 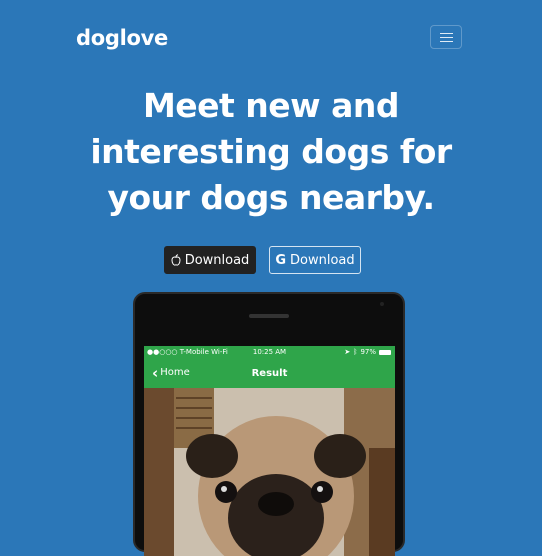 What do you see at coordinates (322, 260) in the screenshot?
I see `android-download-label: Download` at bounding box center [322, 260].